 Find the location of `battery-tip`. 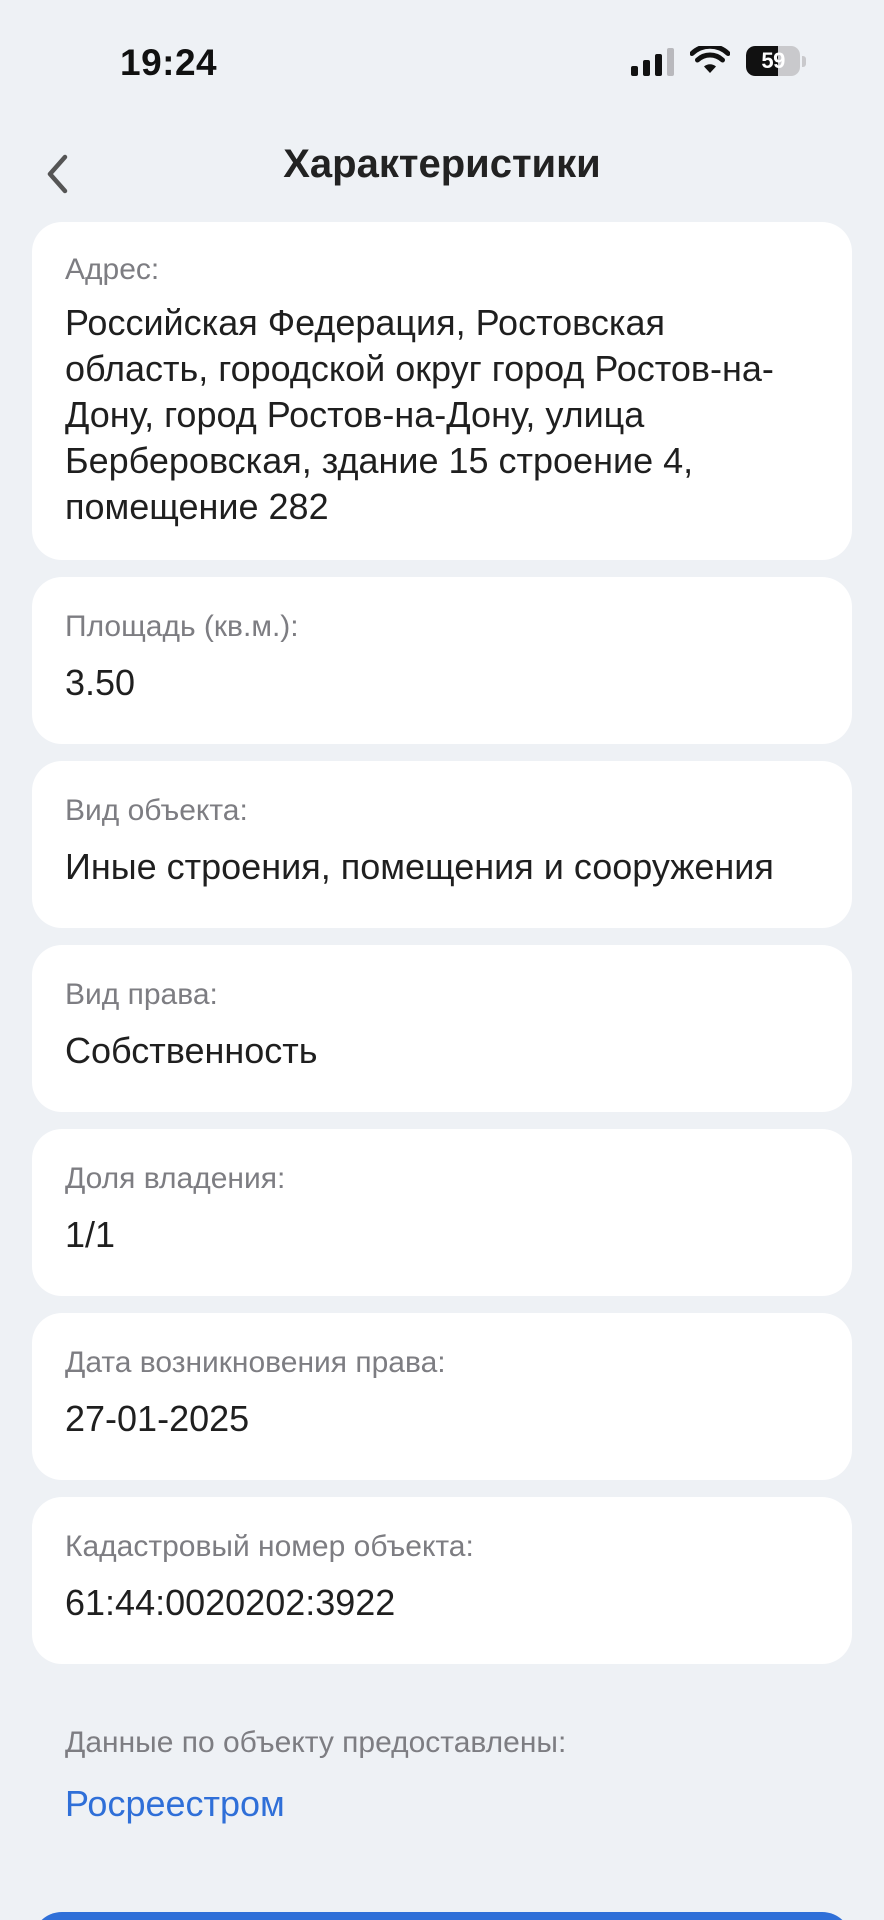

battery-tip is located at coordinates (804, 61).